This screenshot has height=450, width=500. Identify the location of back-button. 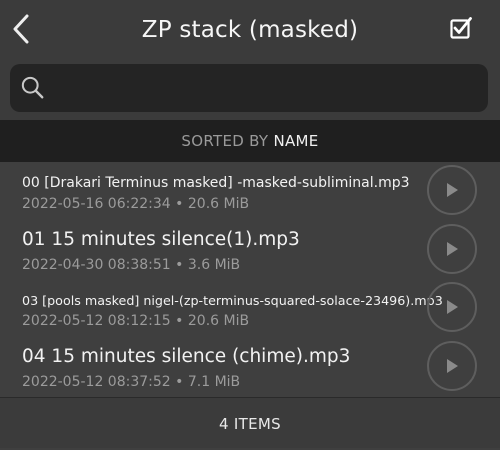
(21, 29).